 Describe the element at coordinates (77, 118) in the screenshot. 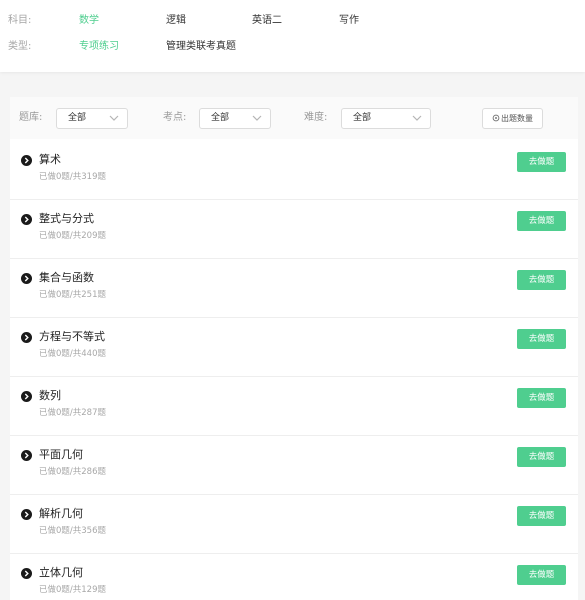

I see `bank-select-value: 全部` at that location.